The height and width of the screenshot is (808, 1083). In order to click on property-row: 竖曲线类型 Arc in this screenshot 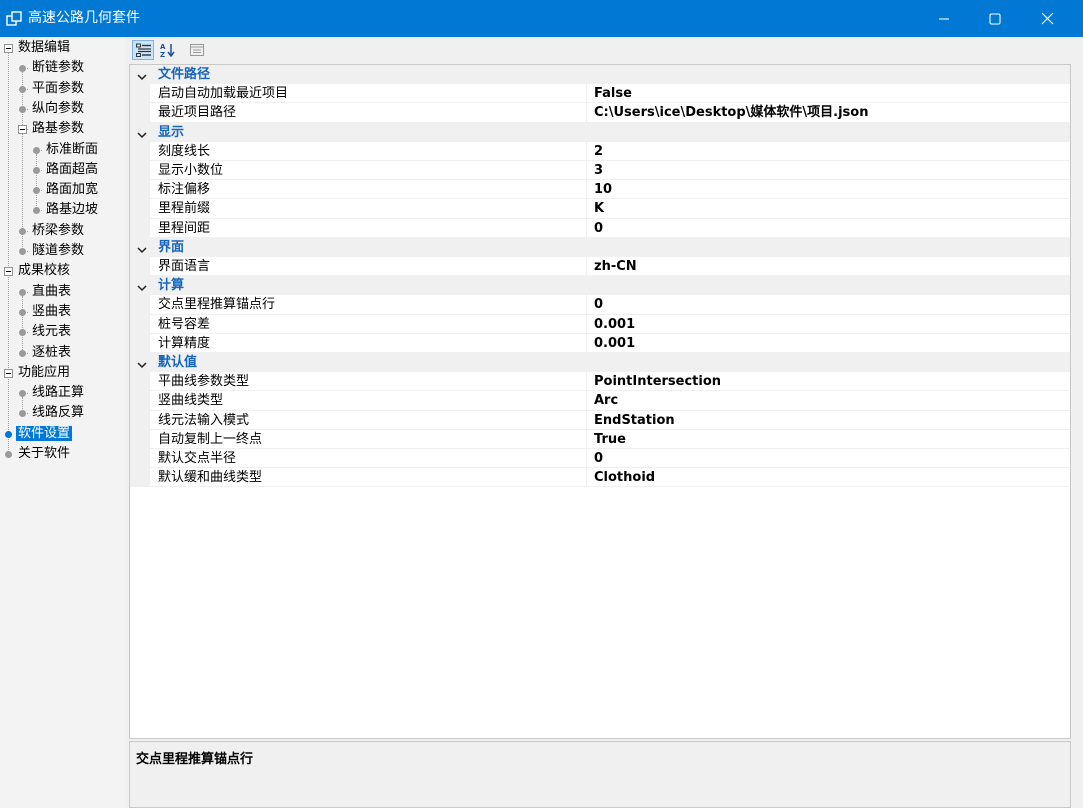, I will do `click(600, 401)`.